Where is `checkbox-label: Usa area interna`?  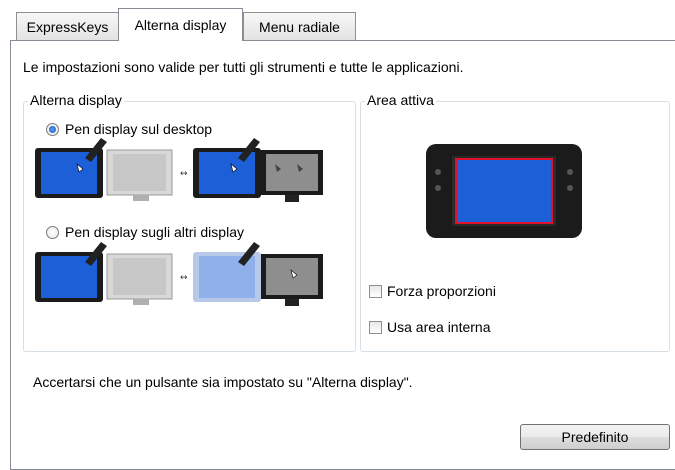 checkbox-label: Usa area interna is located at coordinates (439, 327).